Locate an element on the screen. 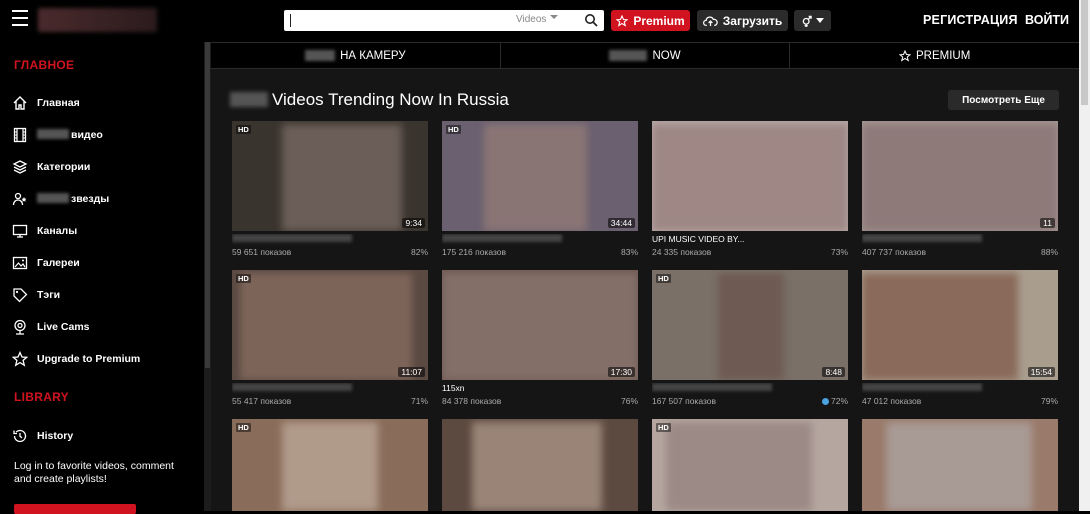 The height and width of the screenshot is (514, 1090). upload-button: Загрузить is located at coordinates (742, 20).